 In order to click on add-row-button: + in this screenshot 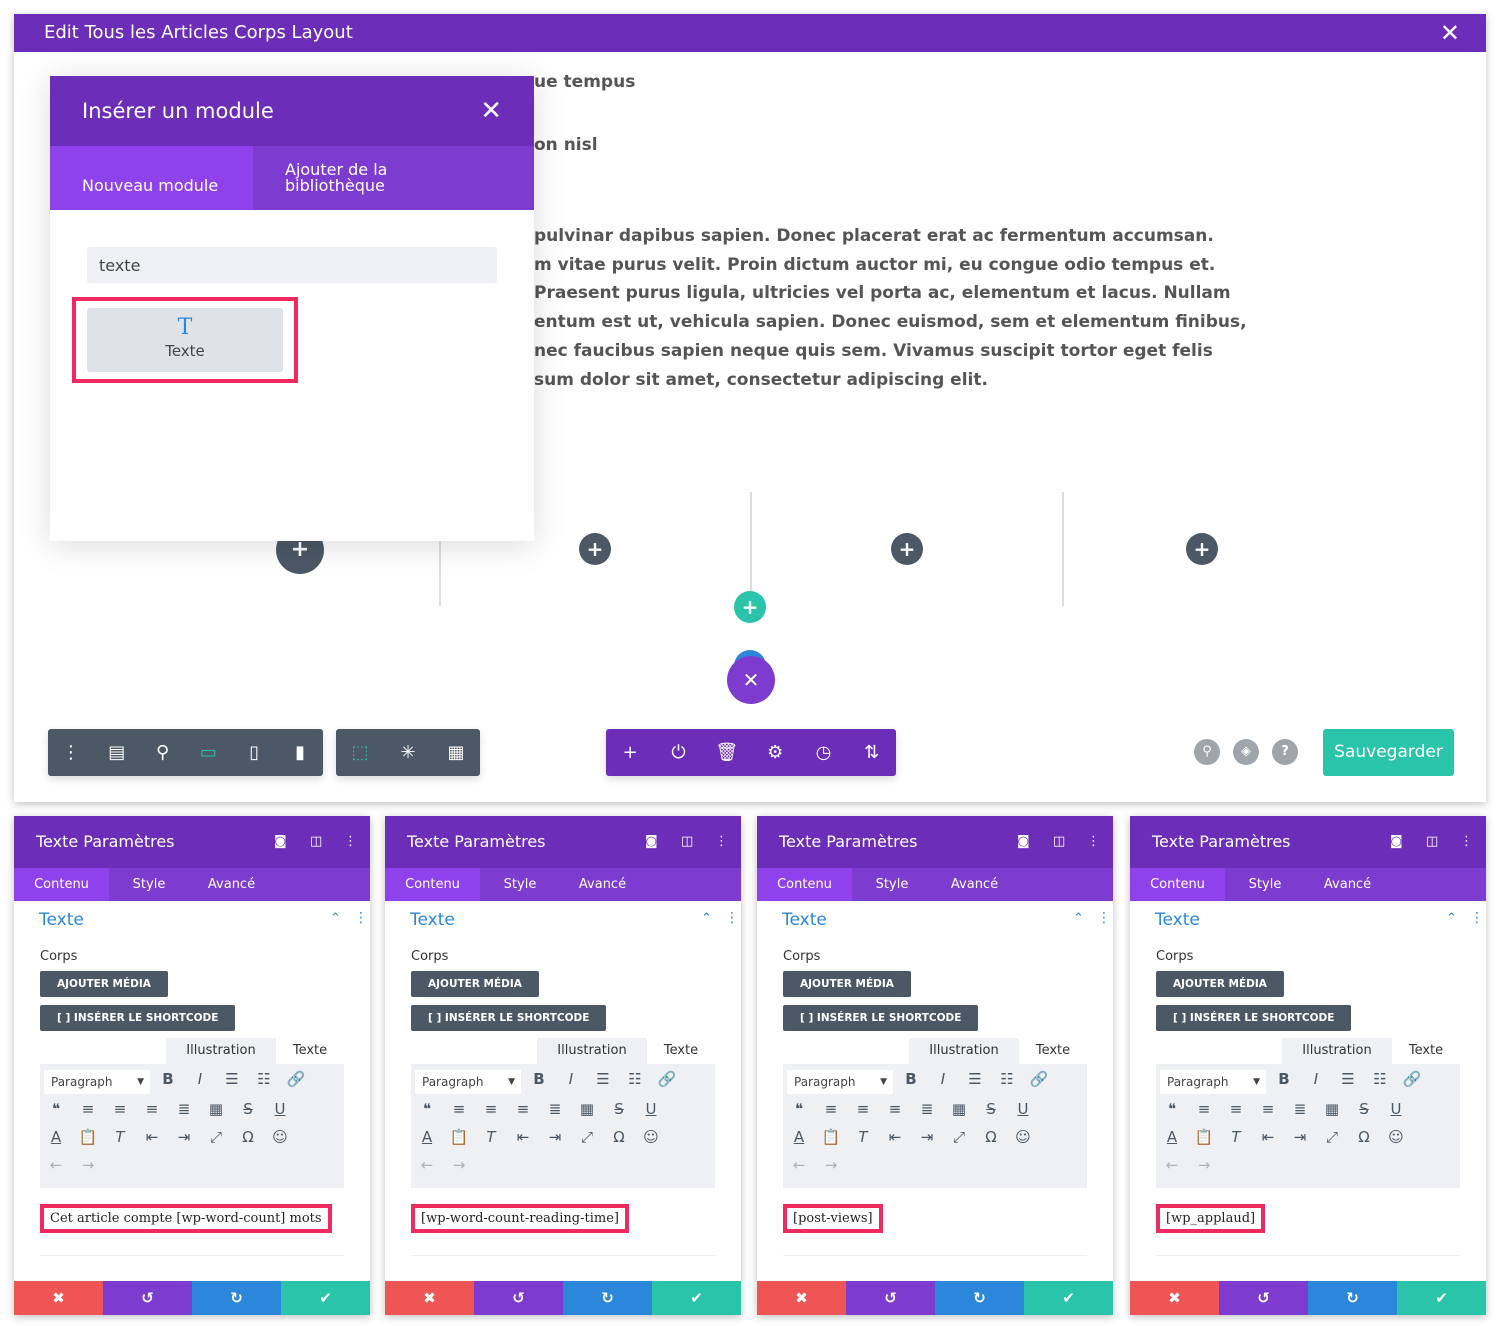, I will do `click(750, 607)`.